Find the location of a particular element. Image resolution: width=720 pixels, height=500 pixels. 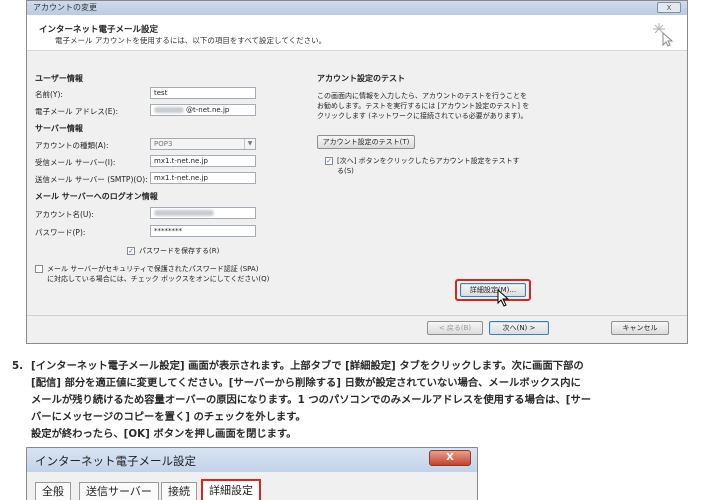

incoming-server-label: 受信メール サーバー(I): is located at coordinates (75, 162).